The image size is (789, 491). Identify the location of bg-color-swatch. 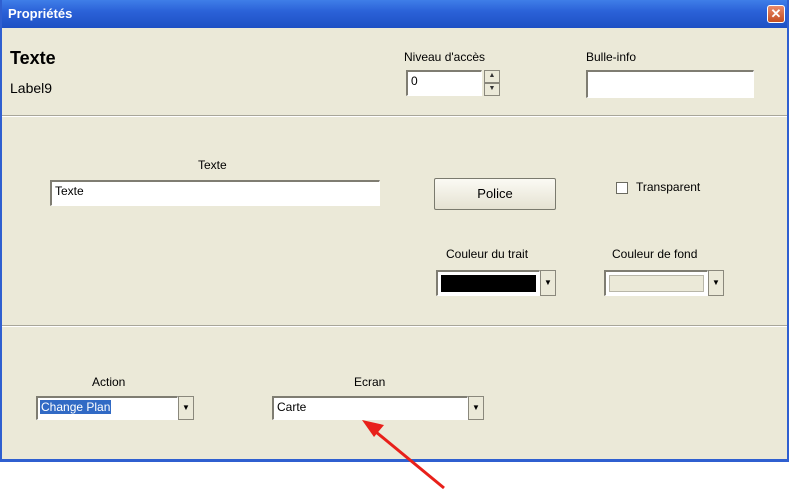
(656, 283).